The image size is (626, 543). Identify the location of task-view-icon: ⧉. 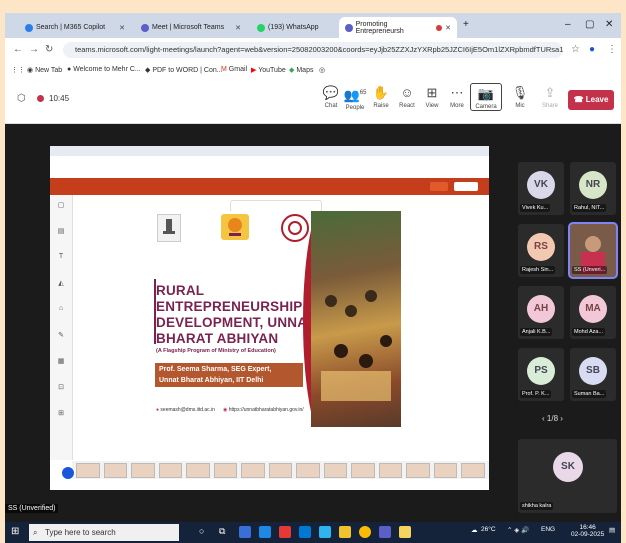
(225, 532).